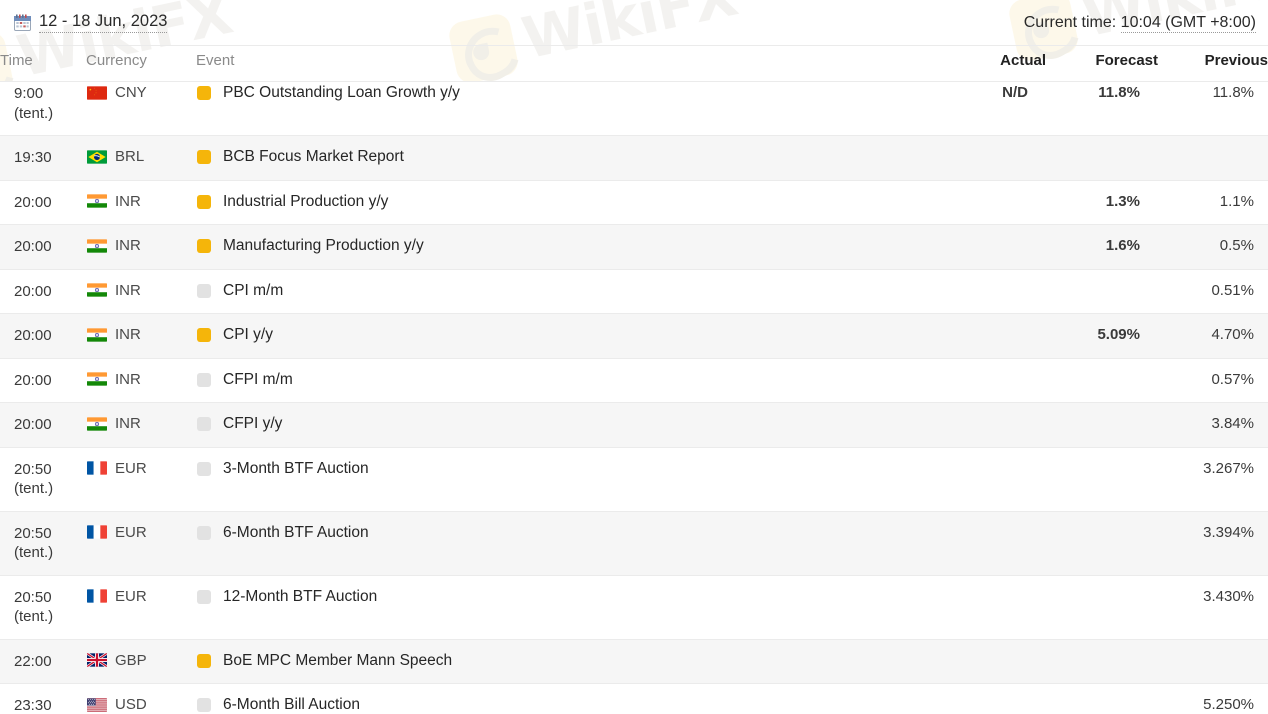 Image resolution: width=1268 pixels, height=714 pixels. What do you see at coordinates (566, 291) in the screenshot?
I see `cell-event: CPI m/m` at bounding box center [566, 291].